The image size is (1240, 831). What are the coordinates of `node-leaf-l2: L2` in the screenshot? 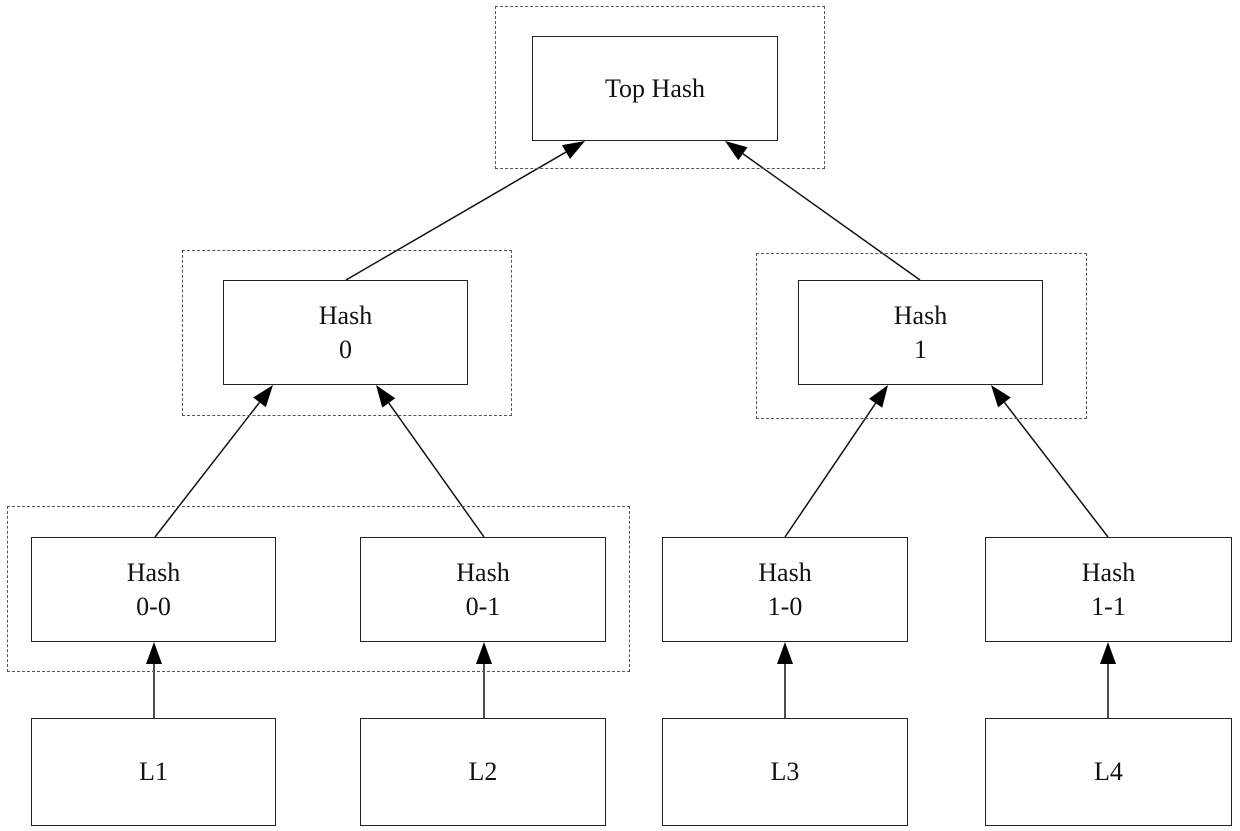 It's located at (483, 772).